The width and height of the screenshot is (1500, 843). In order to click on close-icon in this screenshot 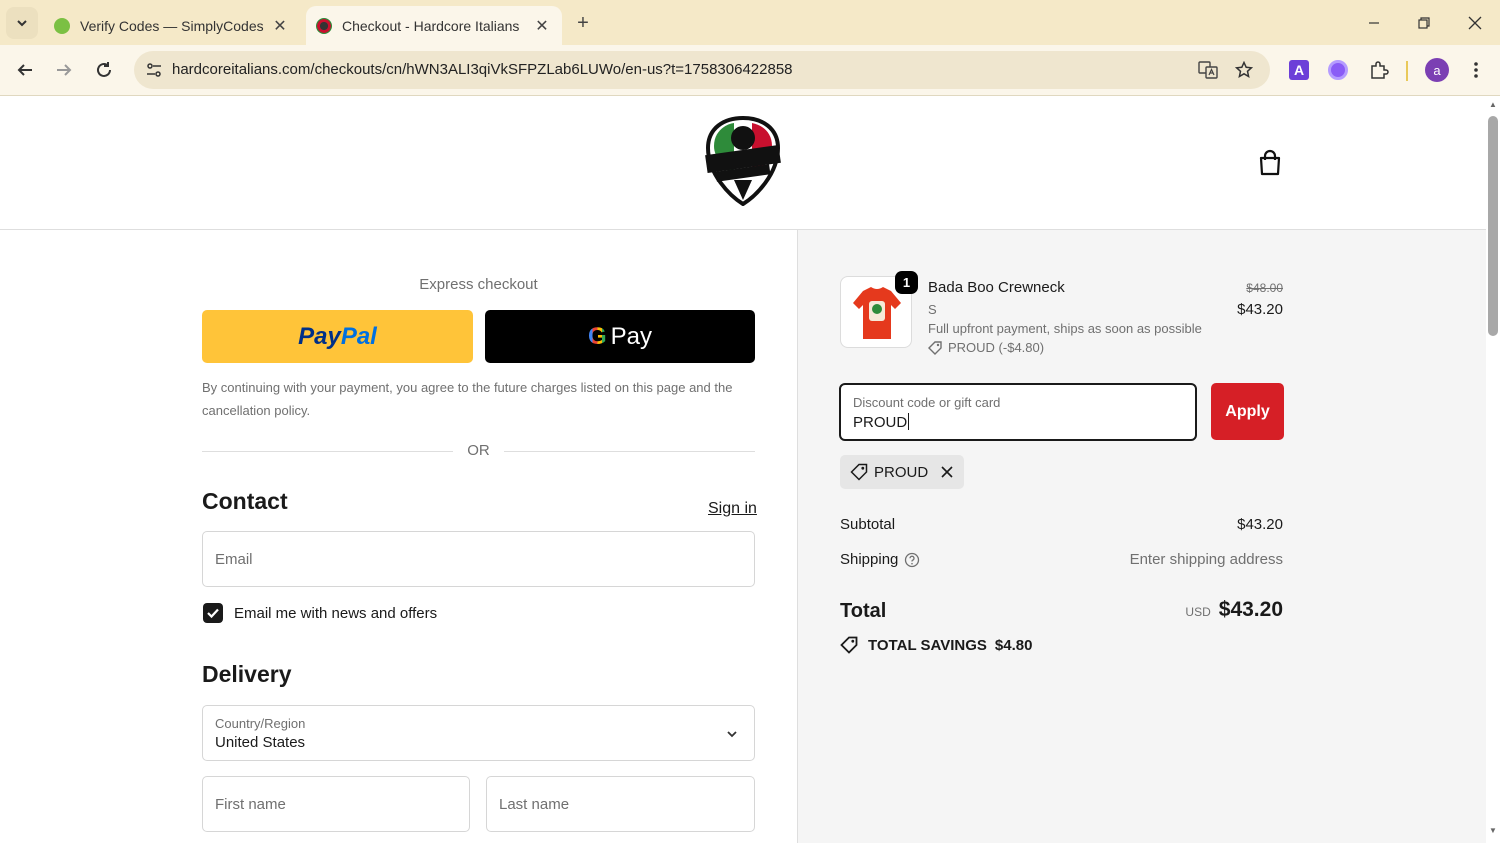, I will do `click(1475, 23)`.